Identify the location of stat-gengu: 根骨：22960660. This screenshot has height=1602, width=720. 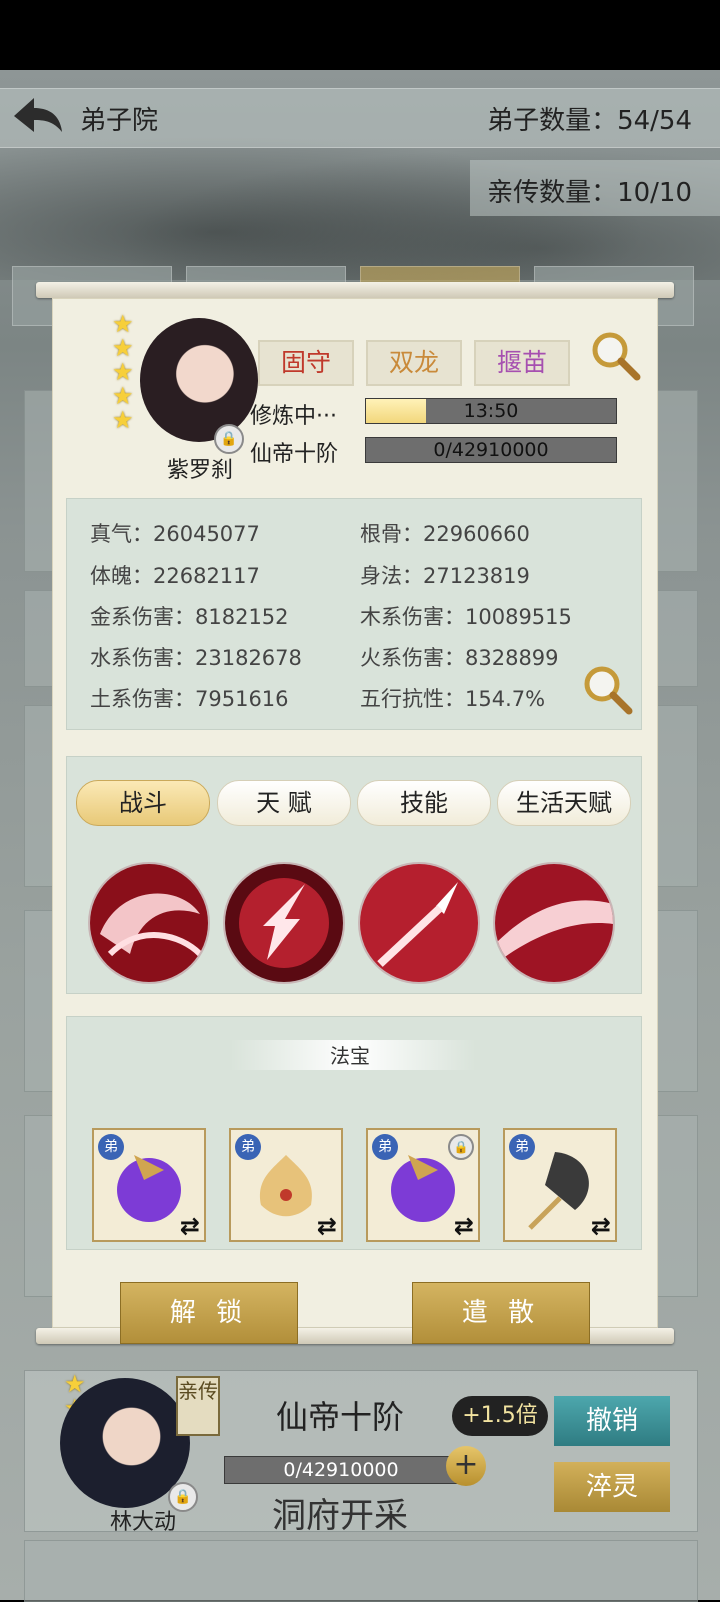
(445, 534).